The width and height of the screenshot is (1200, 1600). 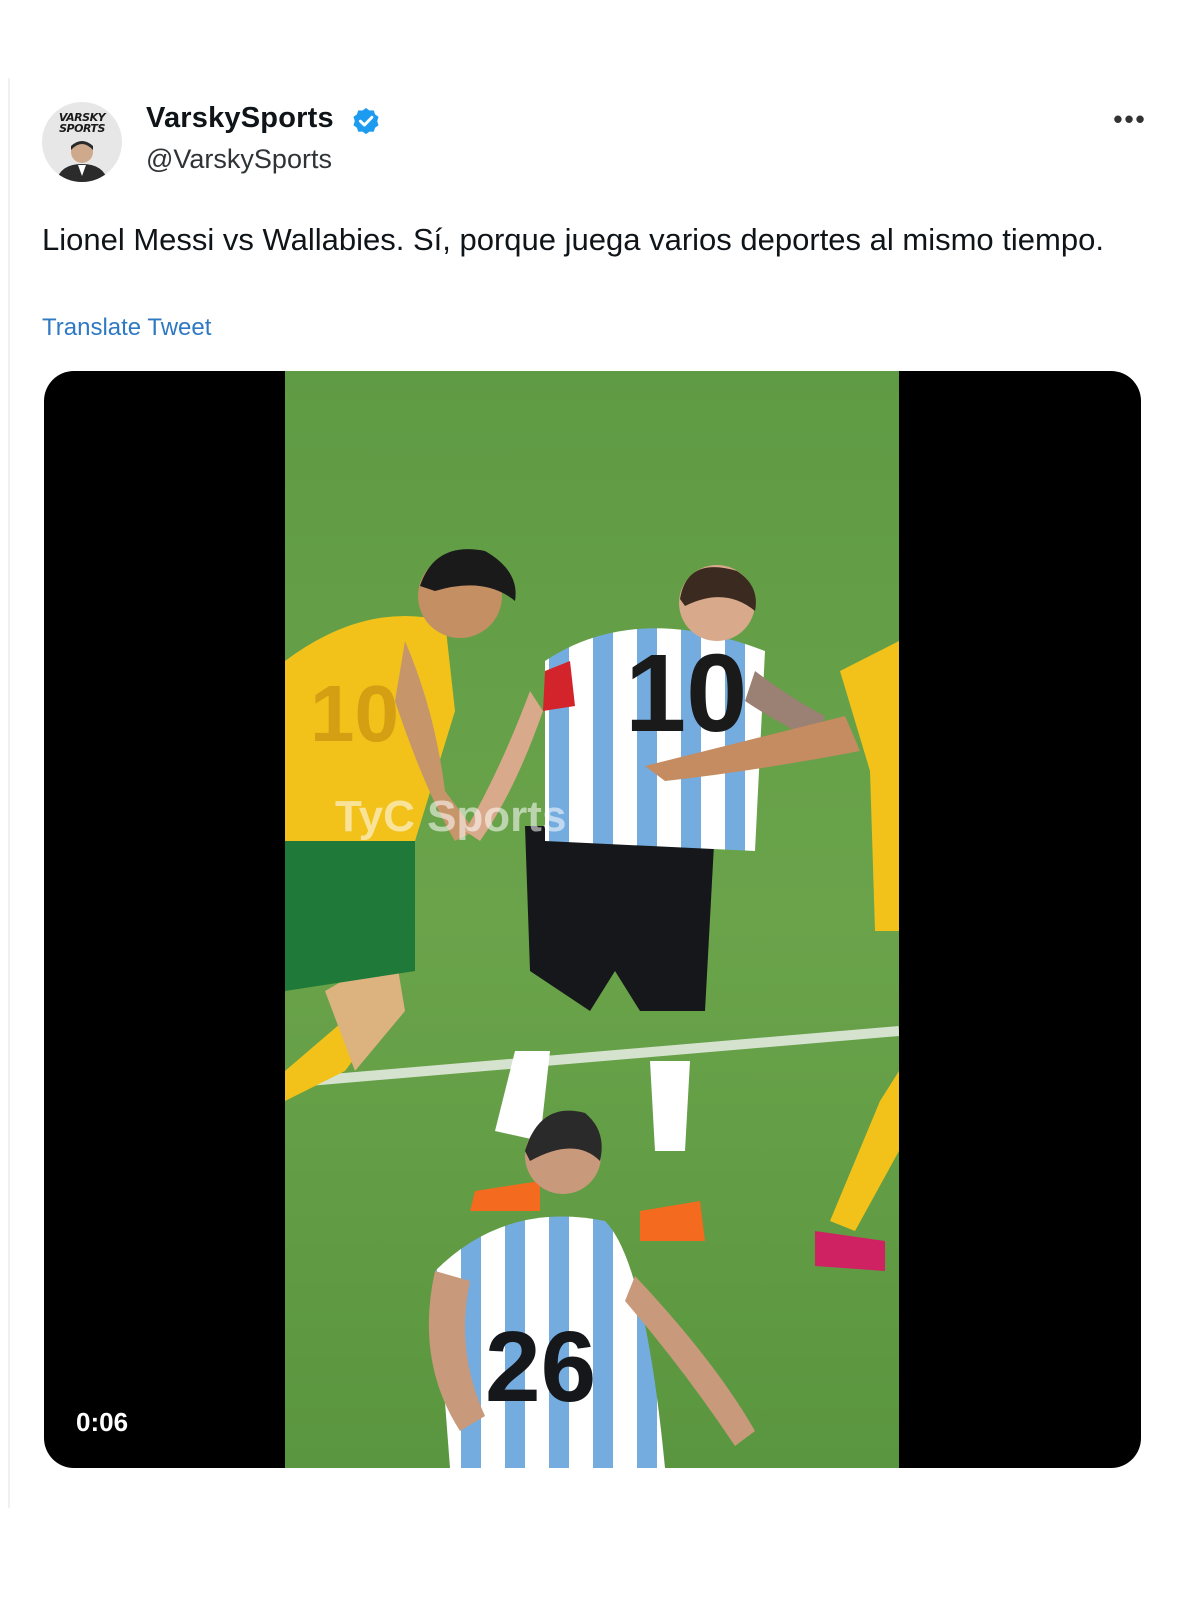 What do you see at coordinates (686, 693) in the screenshot?
I see `jersey-number-captain: 10` at bounding box center [686, 693].